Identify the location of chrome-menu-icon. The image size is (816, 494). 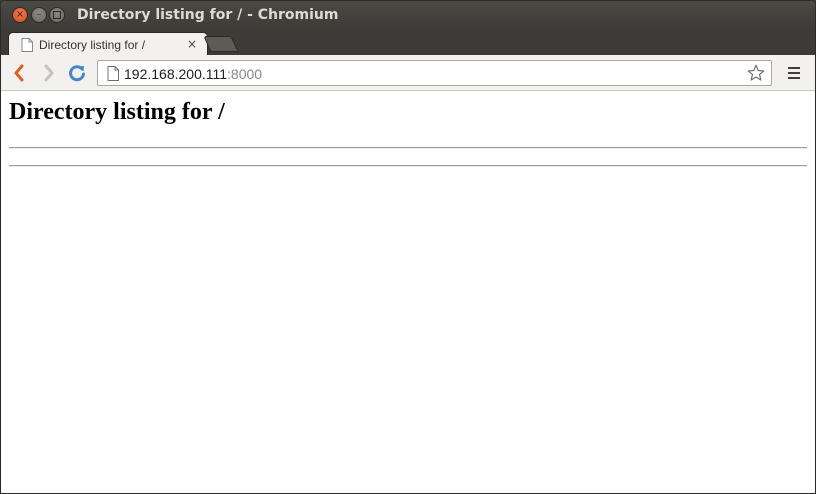
(794, 73).